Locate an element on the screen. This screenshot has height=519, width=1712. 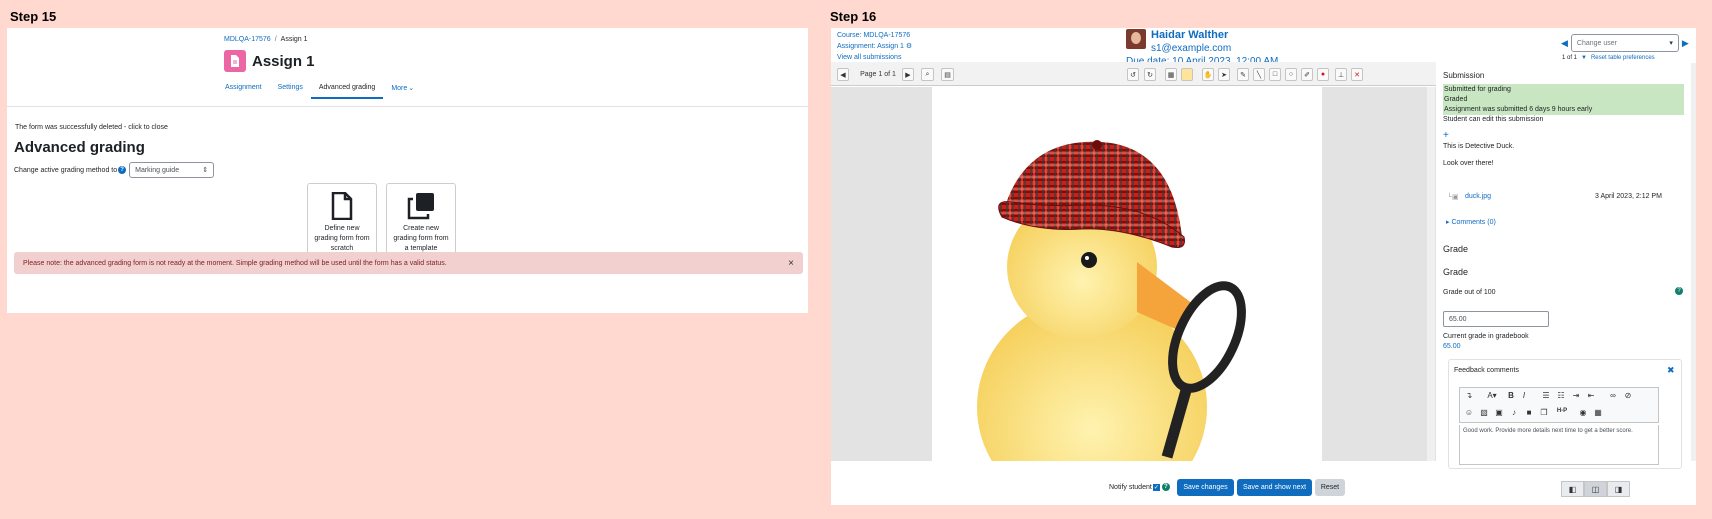
previous-page-icon: ◀ is located at coordinates (843, 74).